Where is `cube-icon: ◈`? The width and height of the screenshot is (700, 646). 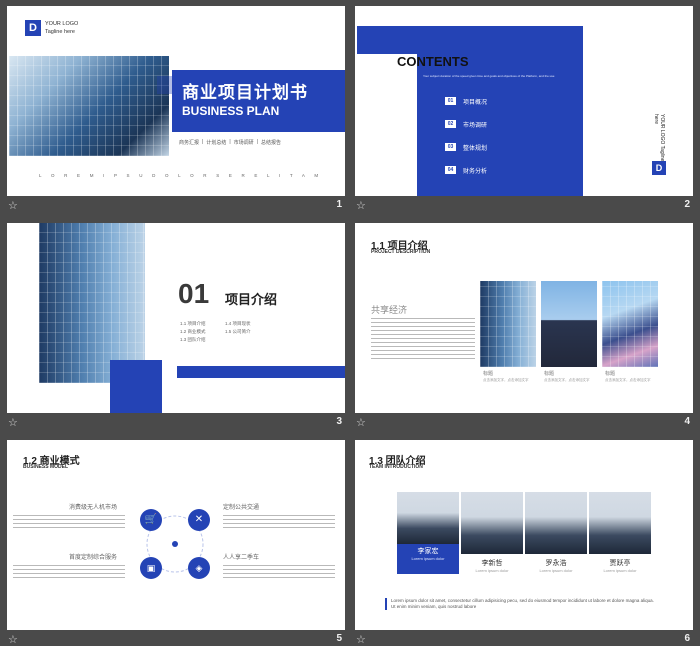
cube-icon: ◈ is located at coordinates (199, 568).